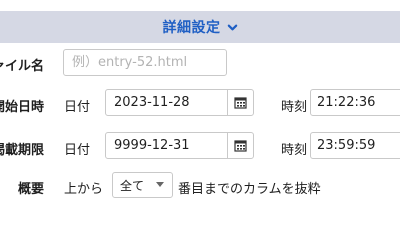 This screenshot has width=400, height=240. I want to click on summary-suffix: 番目までのカラムを抜粋, so click(249, 189).